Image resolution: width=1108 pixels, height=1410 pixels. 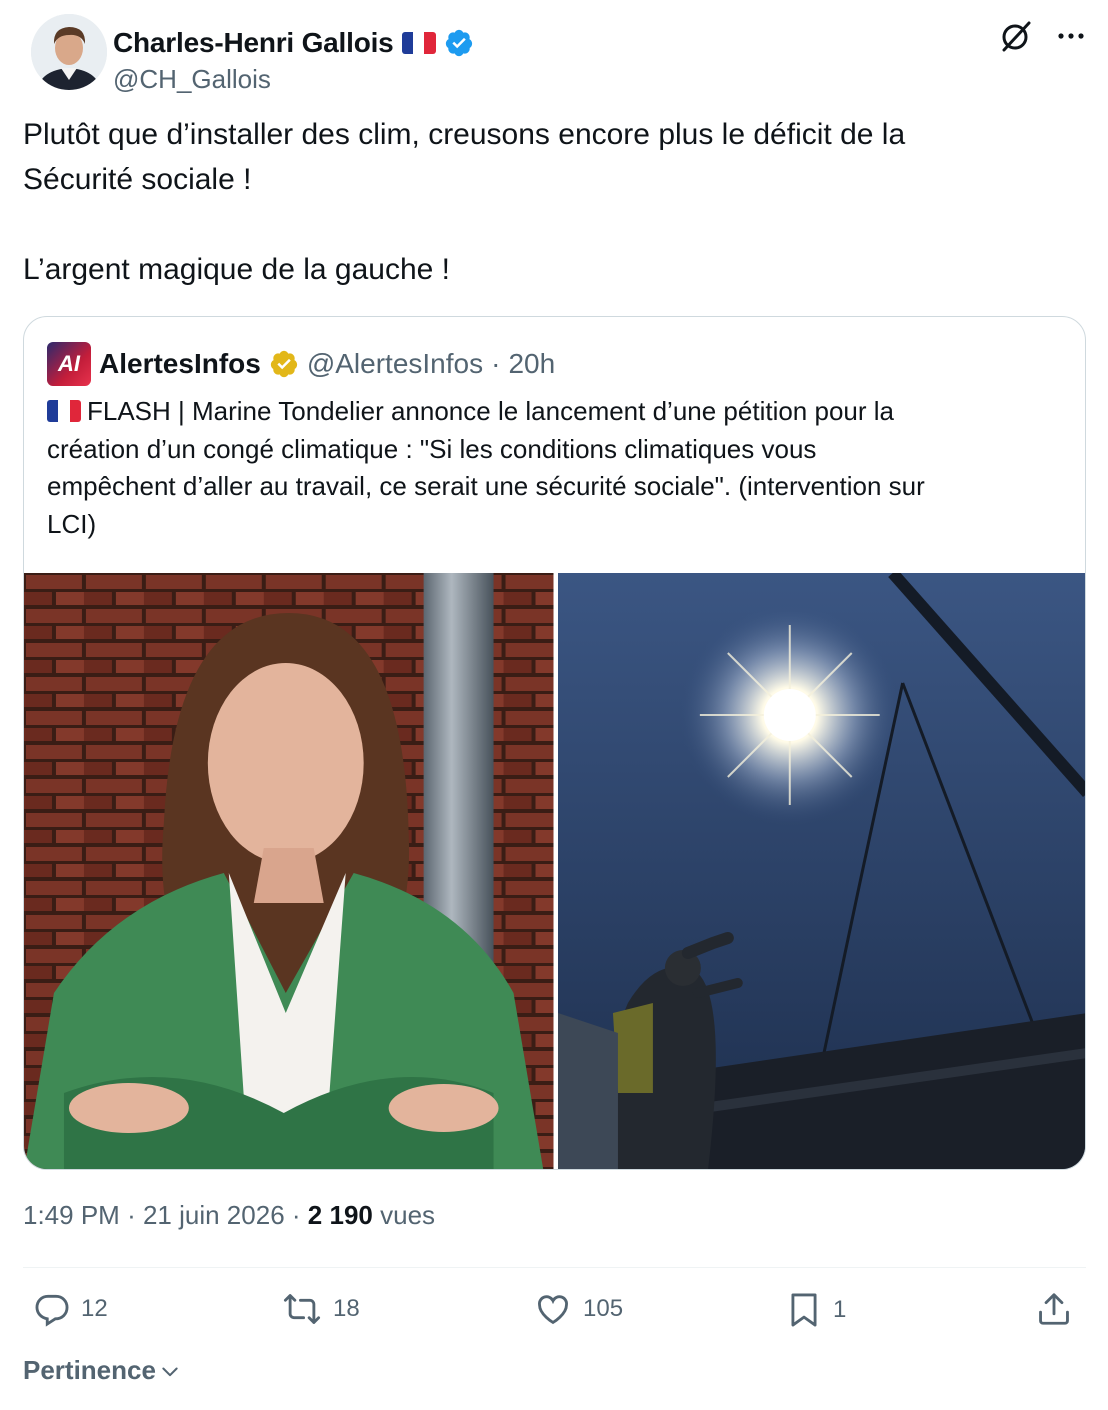 I want to click on quote-line: LCI), so click(x=72, y=523).